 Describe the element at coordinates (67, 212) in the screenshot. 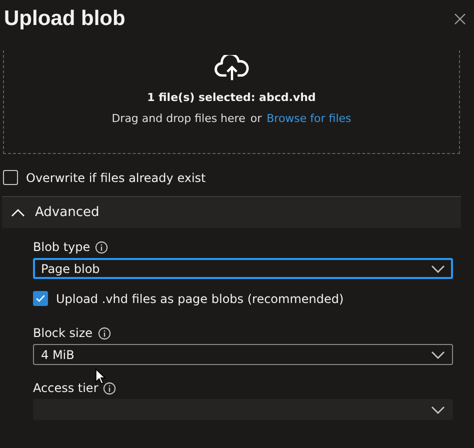

I see `advanced-label: Advanced` at that location.